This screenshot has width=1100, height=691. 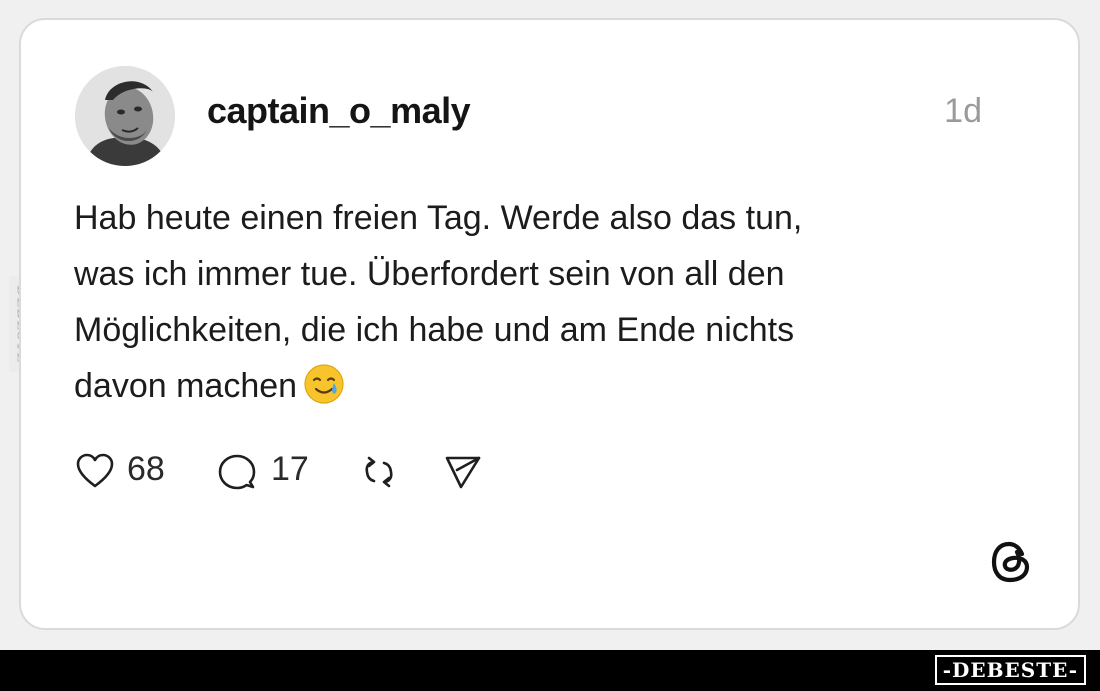 I want to click on post-text-line-last: davon machen, so click(x=514, y=386).